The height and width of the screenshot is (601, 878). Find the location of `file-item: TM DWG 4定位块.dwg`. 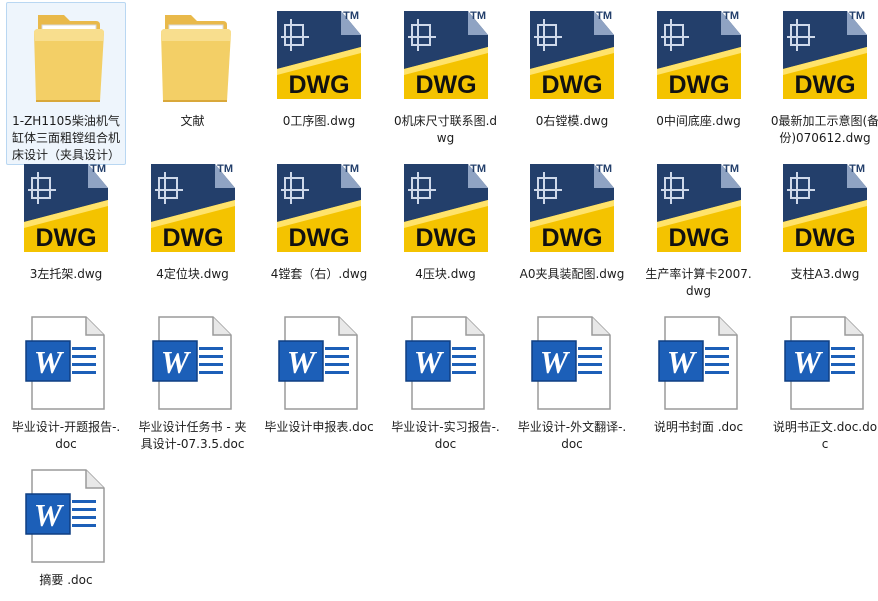

file-item: TM DWG 4定位块.dwg is located at coordinates (193, 219).